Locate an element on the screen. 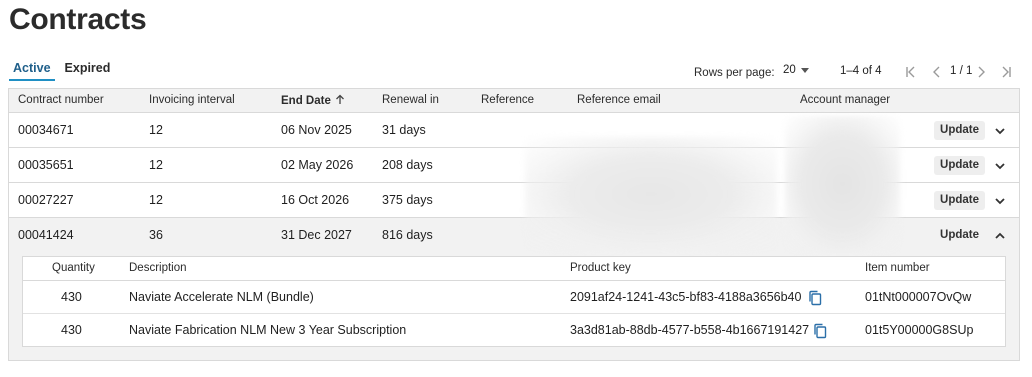 The image size is (1032, 377). description: Naviate Accelerate NLM (Bundle) is located at coordinates (221, 297).